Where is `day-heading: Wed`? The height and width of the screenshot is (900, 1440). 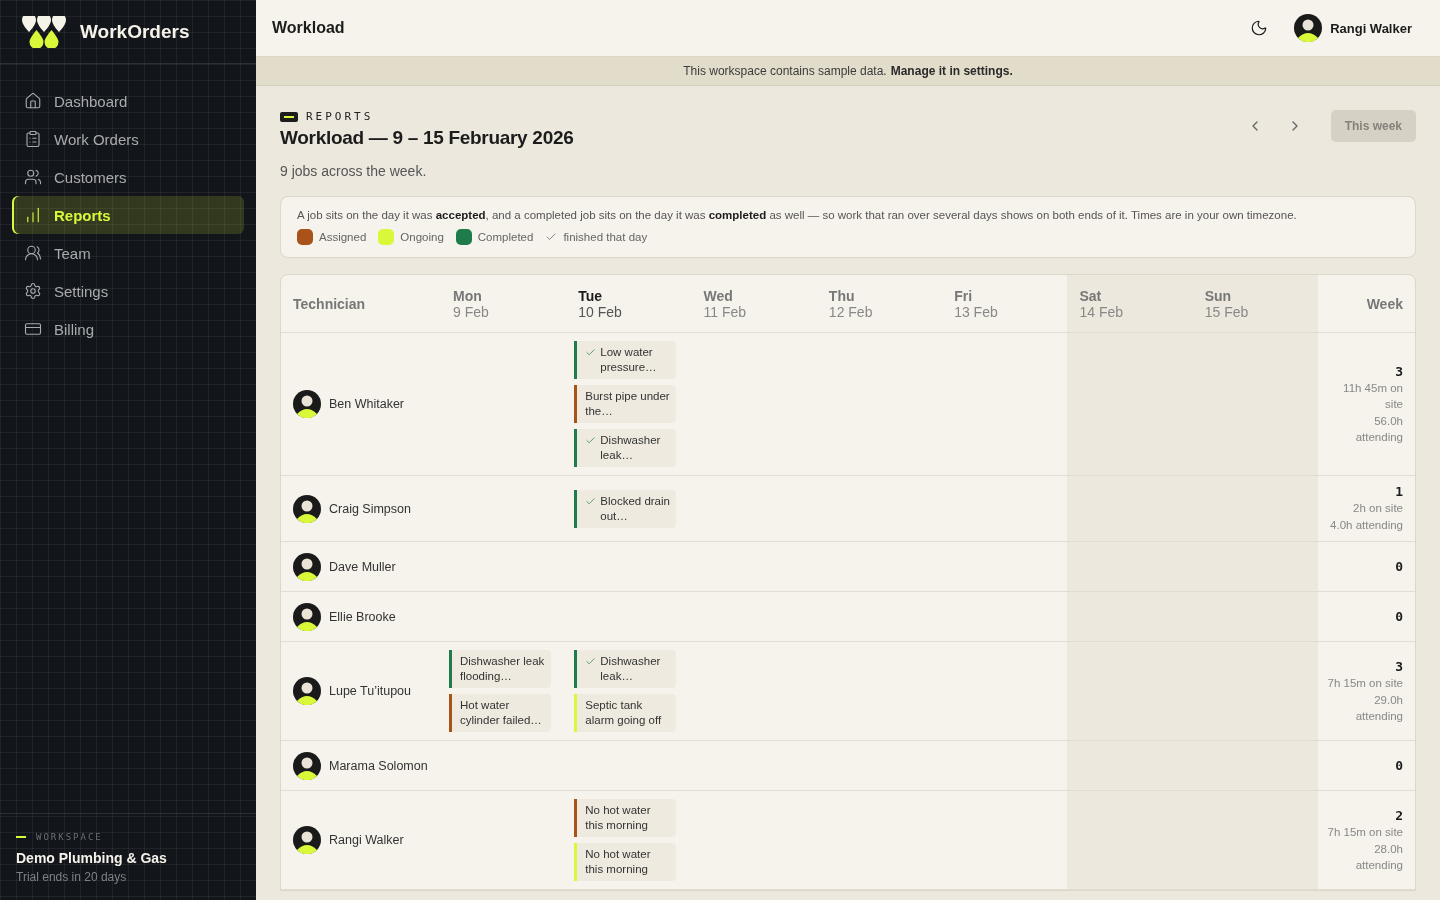
day-heading: Wed is located at coordinates (718, 295).